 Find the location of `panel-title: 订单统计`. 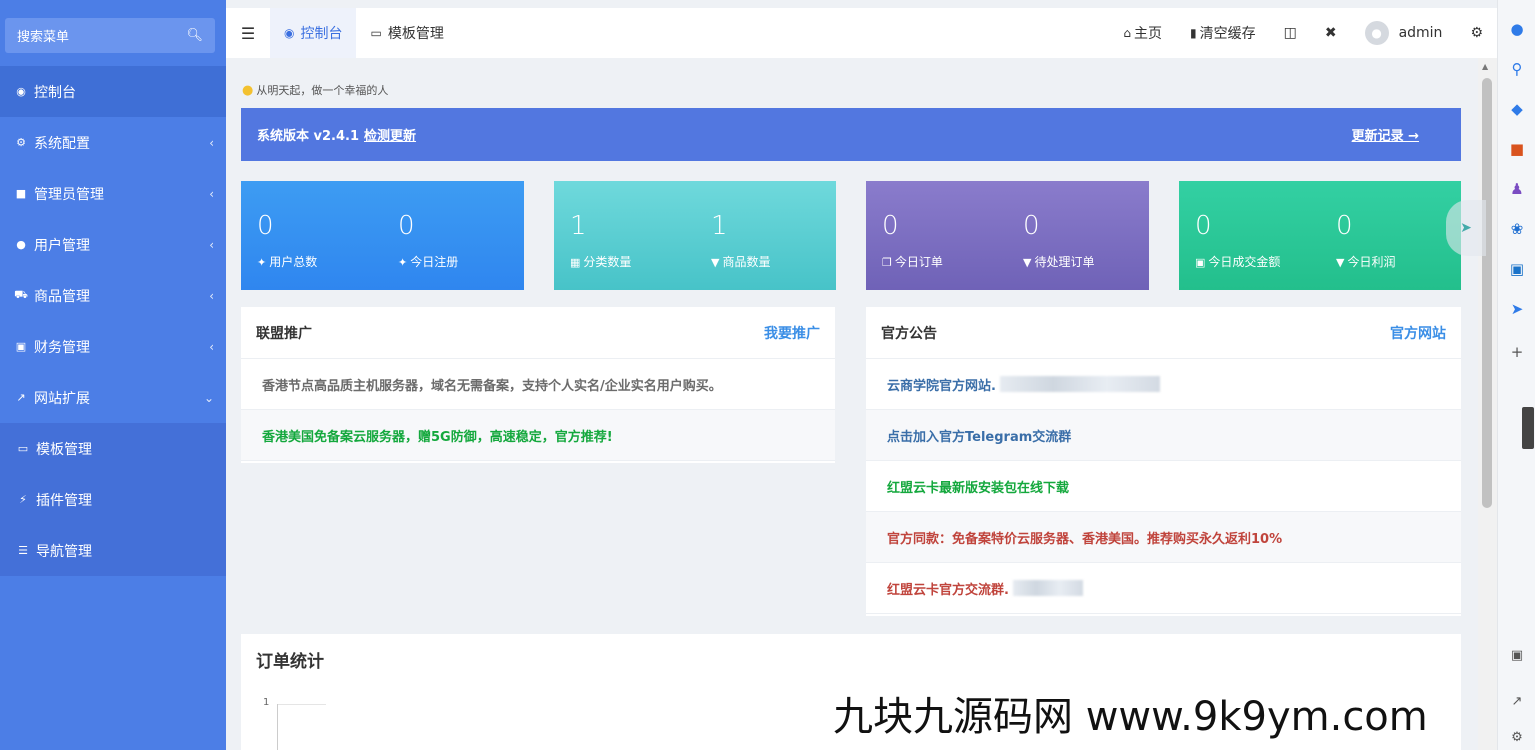

panel-title: 订单统计 is located at coordinates (290, 662).